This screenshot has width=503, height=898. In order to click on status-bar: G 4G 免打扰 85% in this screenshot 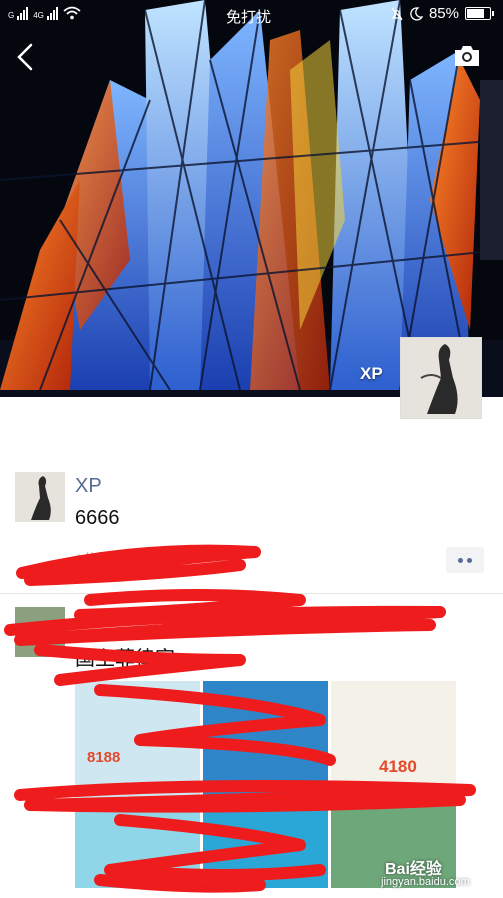, I will do `click(251, 15)`.